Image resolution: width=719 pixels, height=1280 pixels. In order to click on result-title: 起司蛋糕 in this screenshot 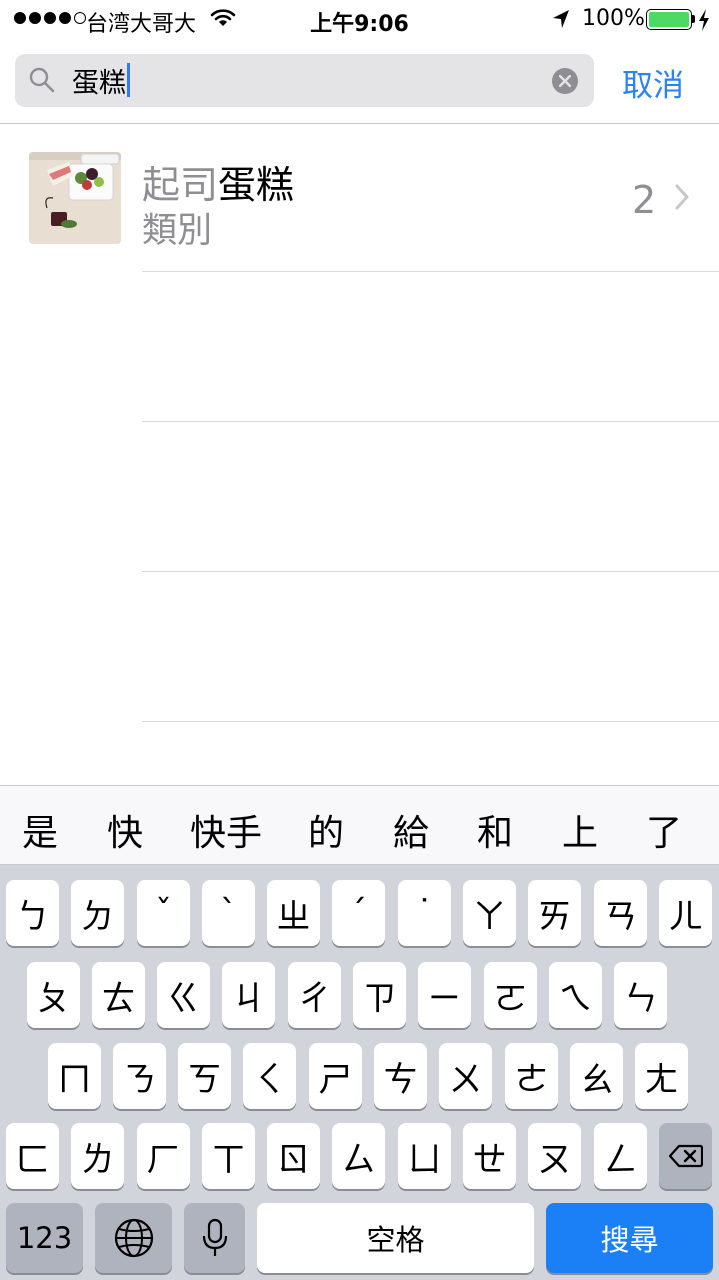, I will do `click(218, 181)`.